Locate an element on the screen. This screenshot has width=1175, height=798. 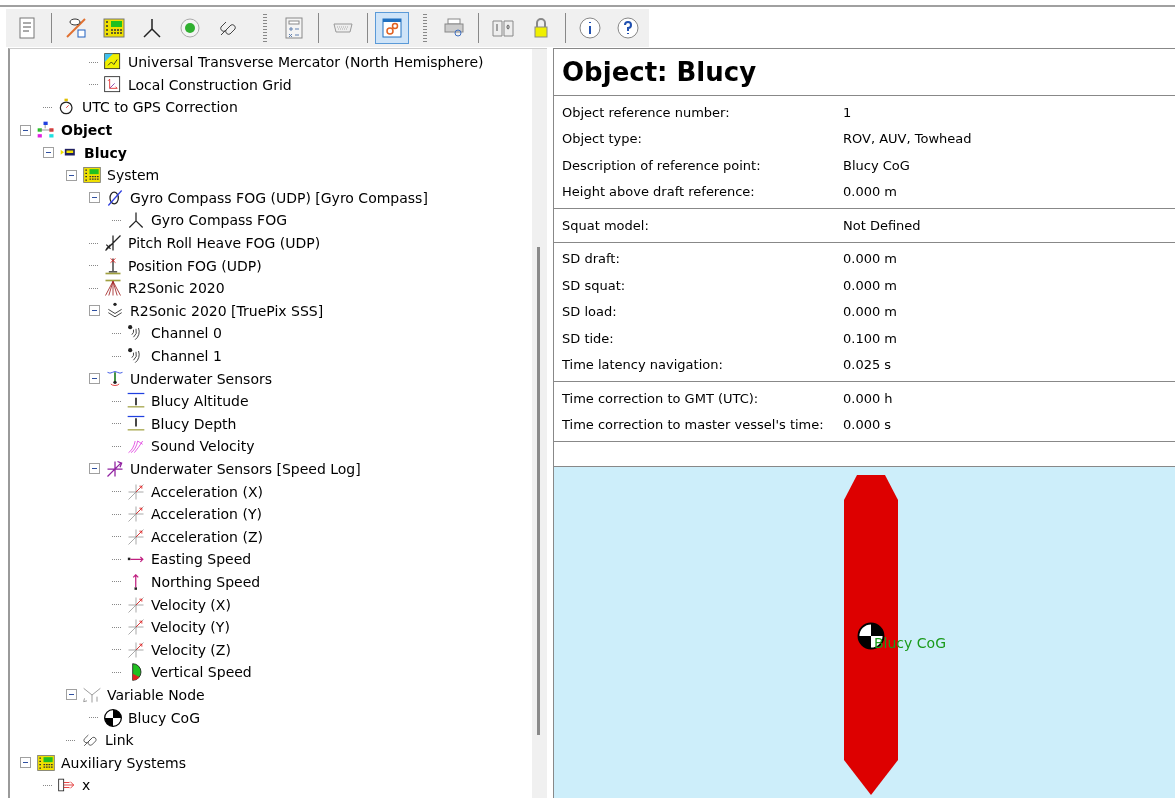
tree-item: Blucy CoG is located at coordinates (164, 717).